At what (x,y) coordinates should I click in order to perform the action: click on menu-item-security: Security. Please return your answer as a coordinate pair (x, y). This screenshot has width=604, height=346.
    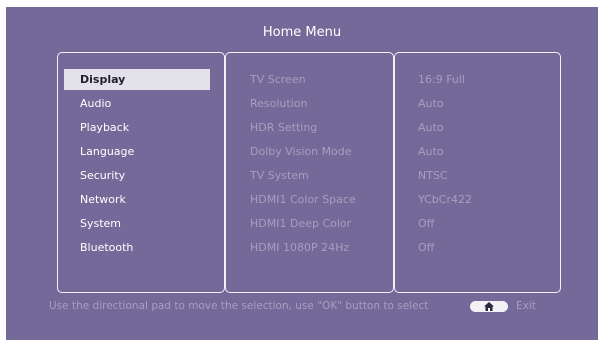
    Looking at the image, I should click on (137, 175).